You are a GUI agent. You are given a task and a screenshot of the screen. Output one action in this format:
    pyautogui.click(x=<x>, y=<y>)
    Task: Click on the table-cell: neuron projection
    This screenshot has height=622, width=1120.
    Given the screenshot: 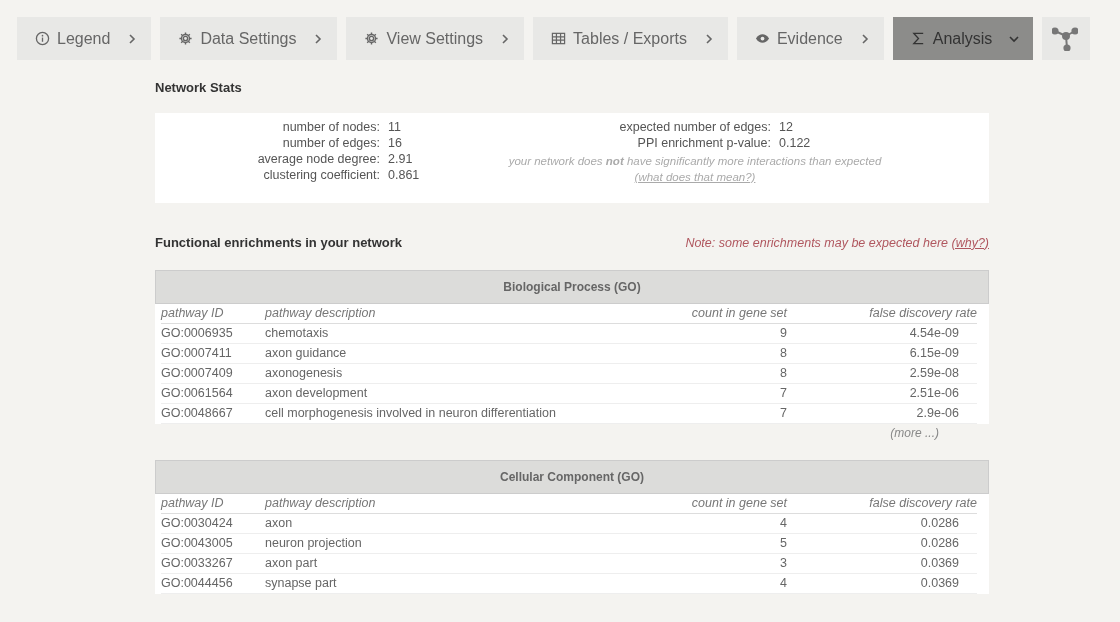 What is the action you would take?
    pyautogui.click(x=441, y=544)
    